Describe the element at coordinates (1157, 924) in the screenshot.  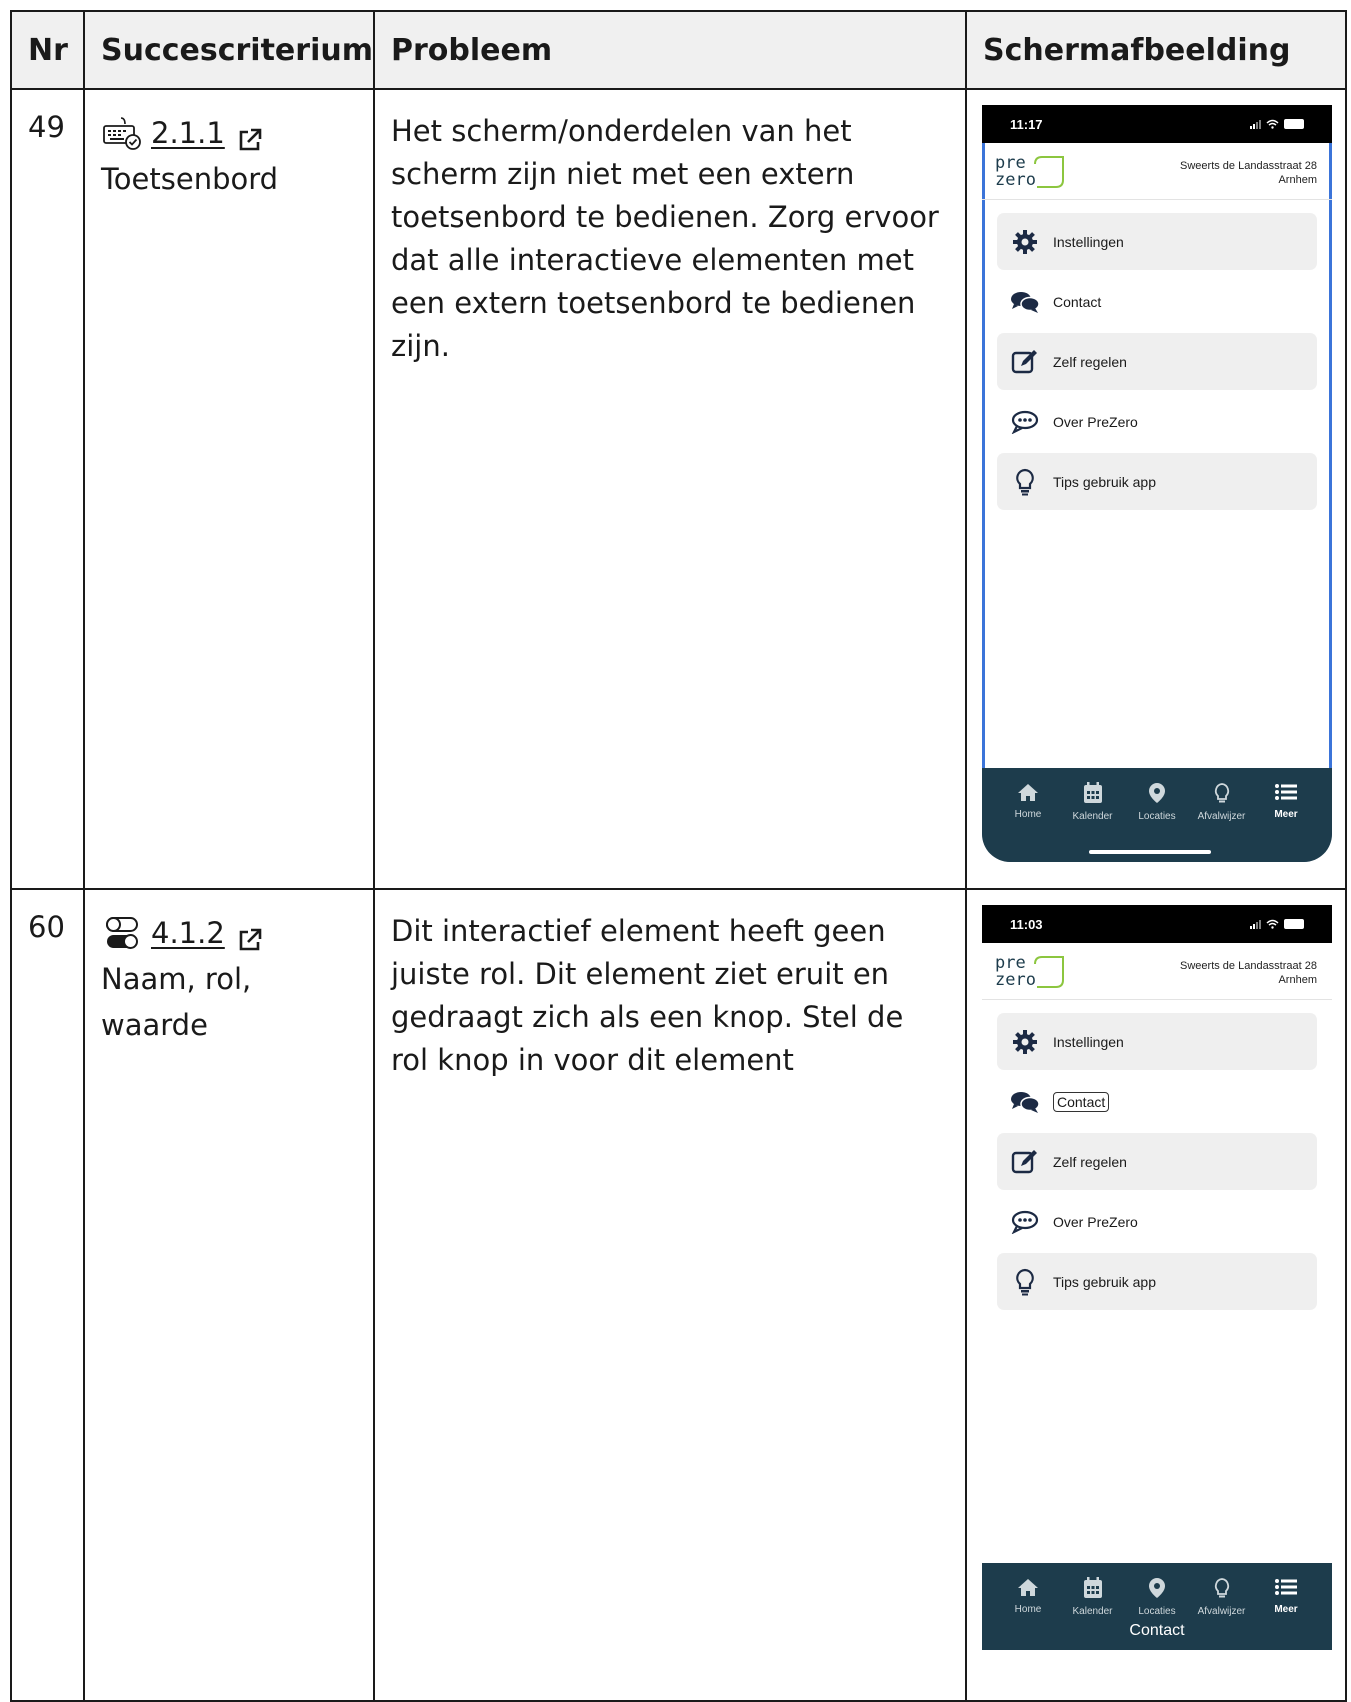
I see `status-bar: 11:03` at that location.